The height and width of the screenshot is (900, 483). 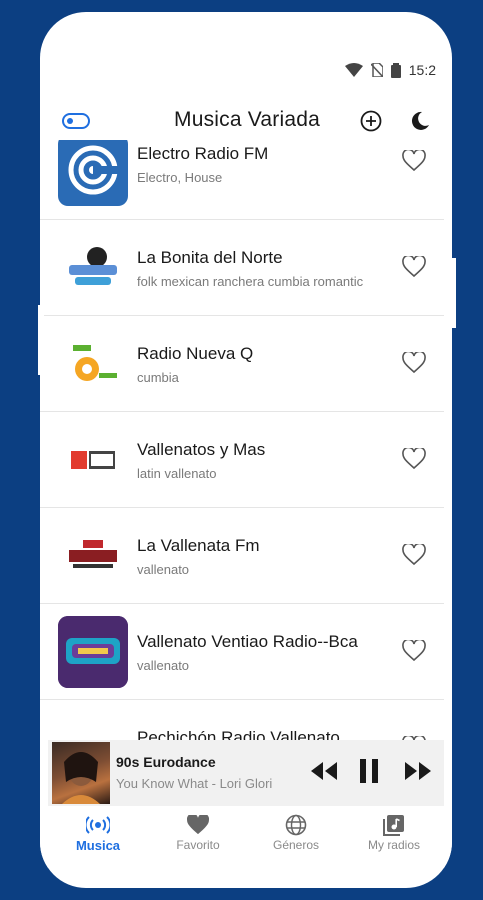 I want to click on heart-icon, so click(x=198, y=825).